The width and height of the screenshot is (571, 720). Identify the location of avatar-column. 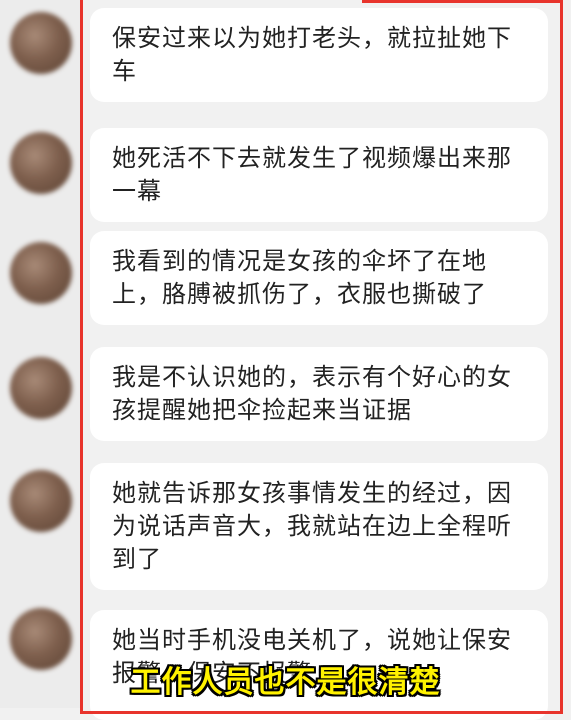
(41, 354).